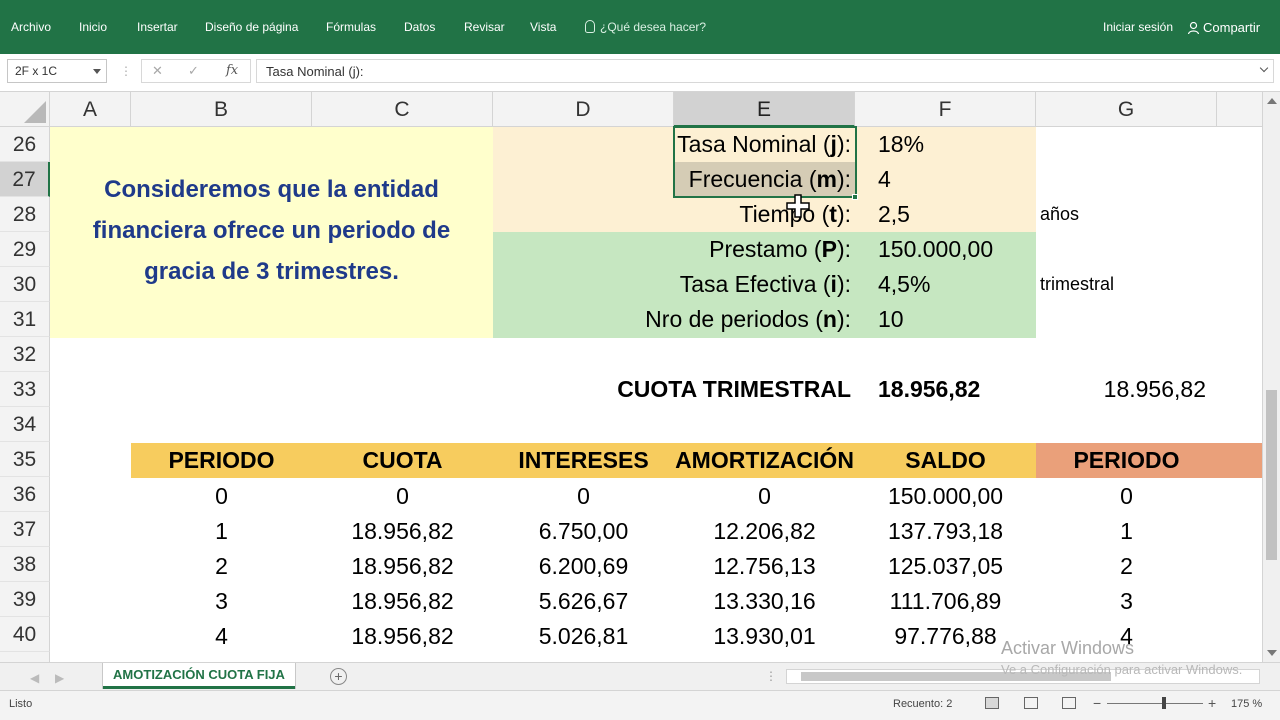 Image resolution: width=1280 pixels, height=720 pixels. Describe the element at coordinates (25, 424) in the screenshot. I see `row-header-34: 34` at that location.